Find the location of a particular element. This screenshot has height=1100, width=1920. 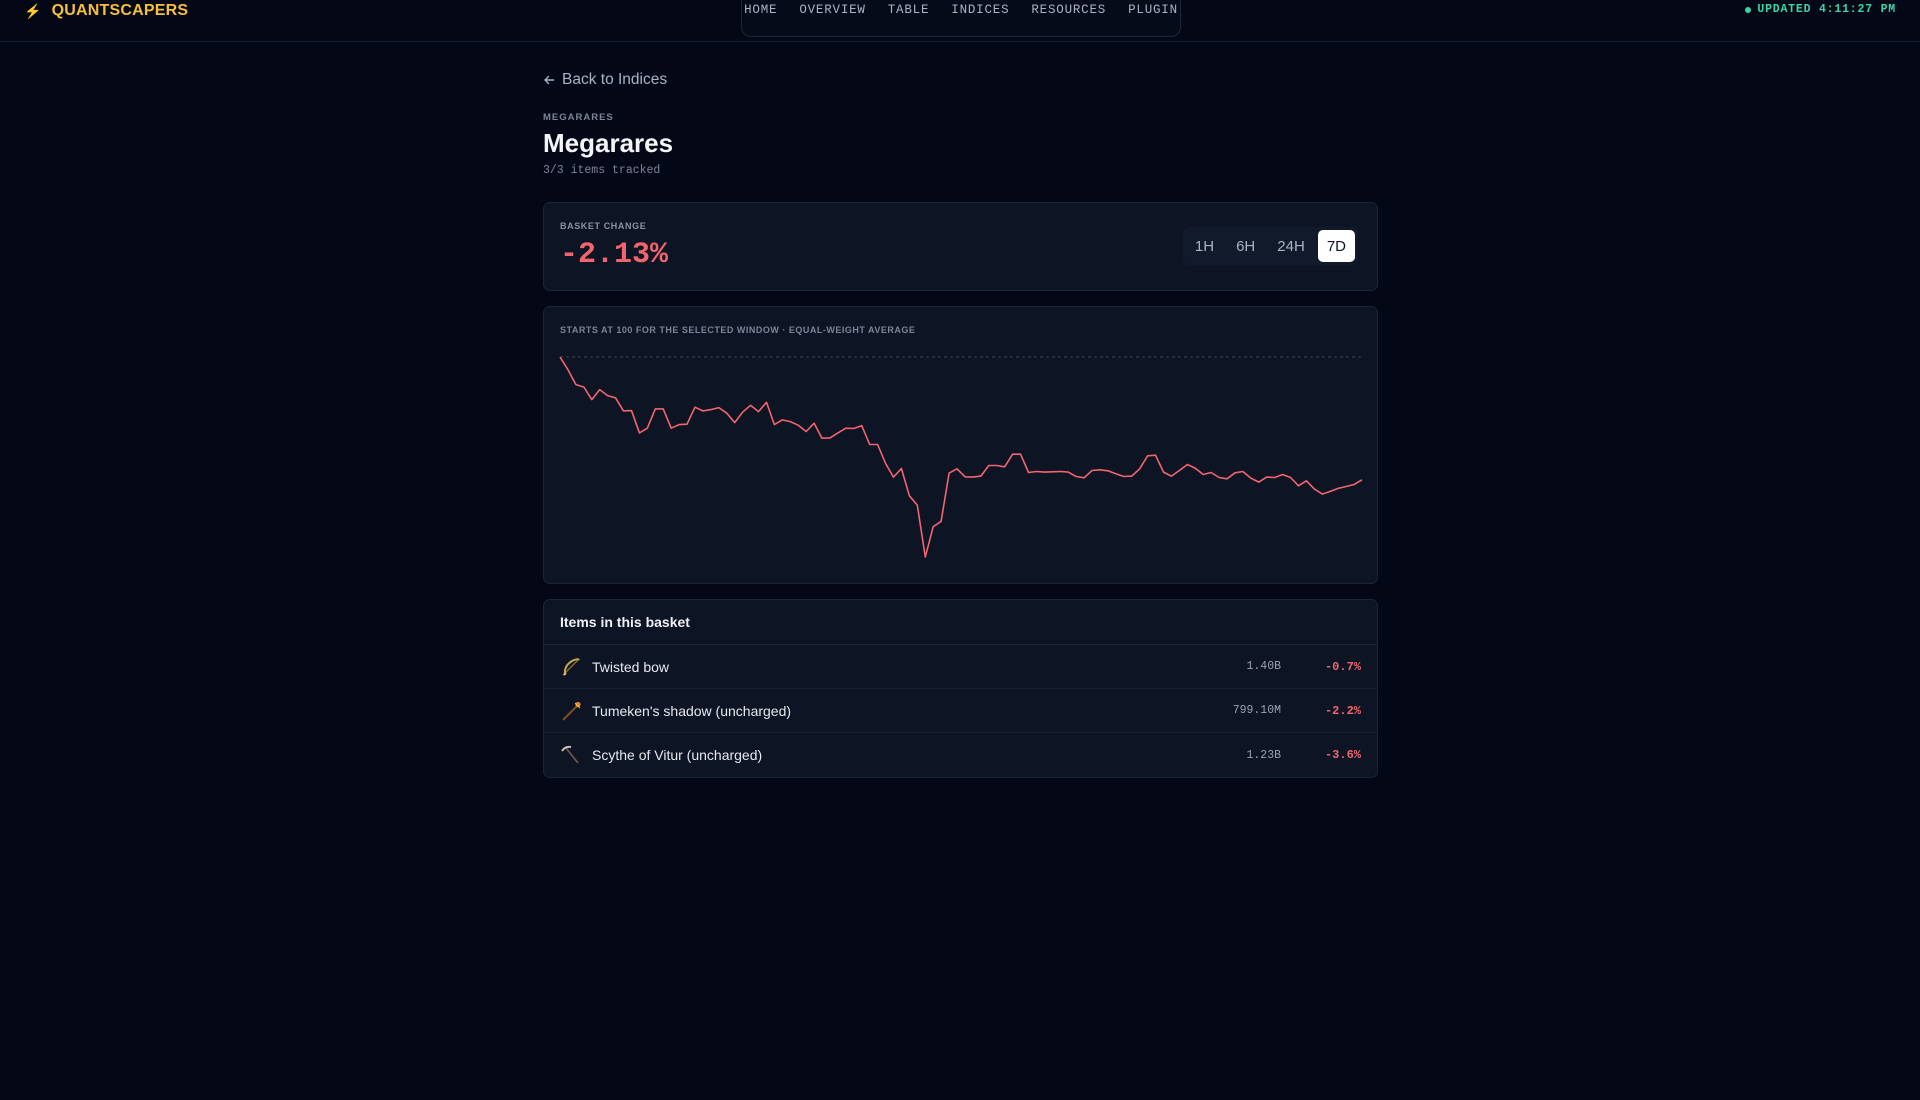

lightning-icon: ⚡ is located at coordinates (33, 10).